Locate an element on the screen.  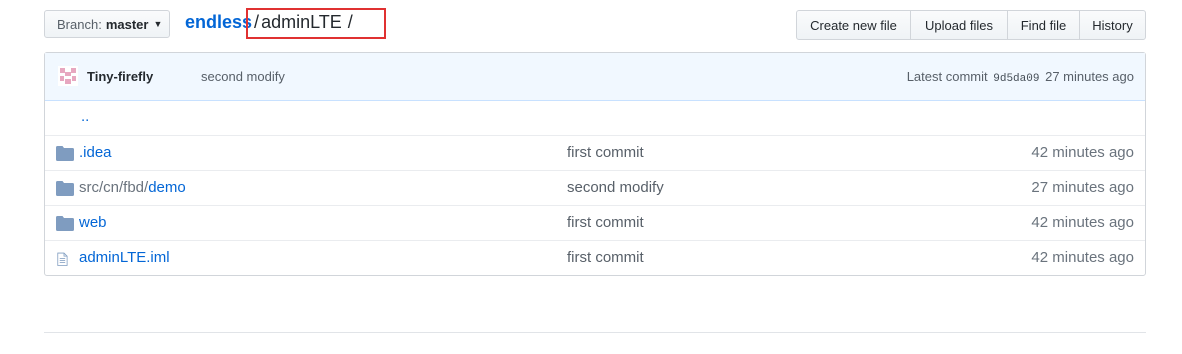
branch-name: master is located at coordinates (127, 24).